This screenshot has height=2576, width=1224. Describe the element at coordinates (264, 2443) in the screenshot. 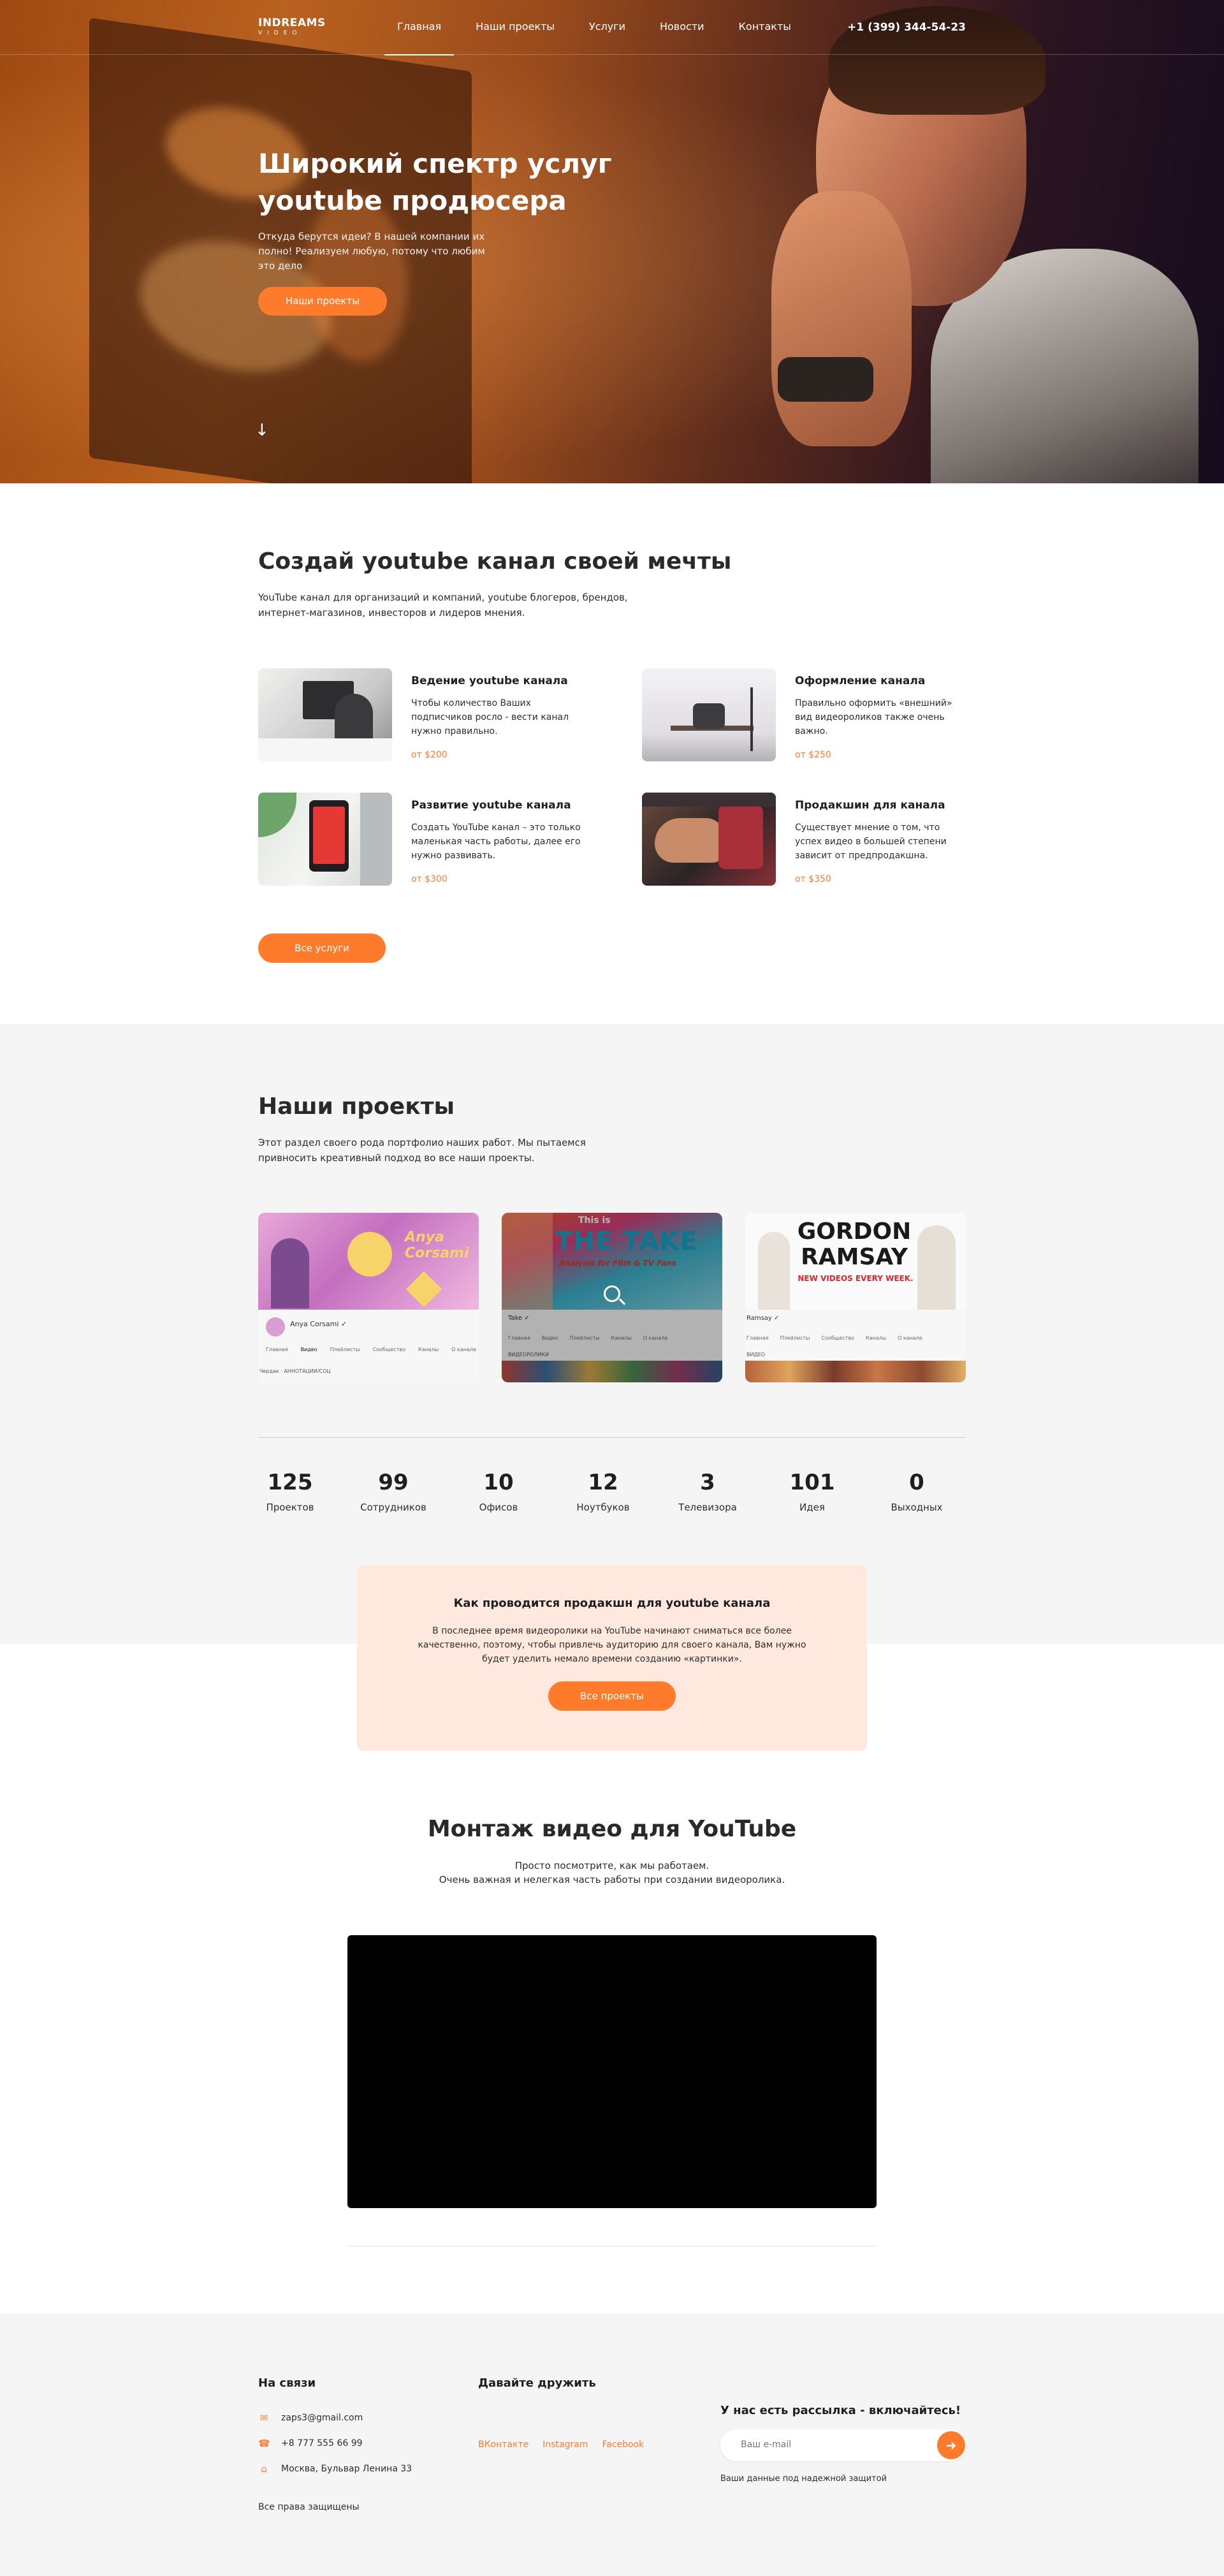

I see `phone-icon: ☎` at that location.